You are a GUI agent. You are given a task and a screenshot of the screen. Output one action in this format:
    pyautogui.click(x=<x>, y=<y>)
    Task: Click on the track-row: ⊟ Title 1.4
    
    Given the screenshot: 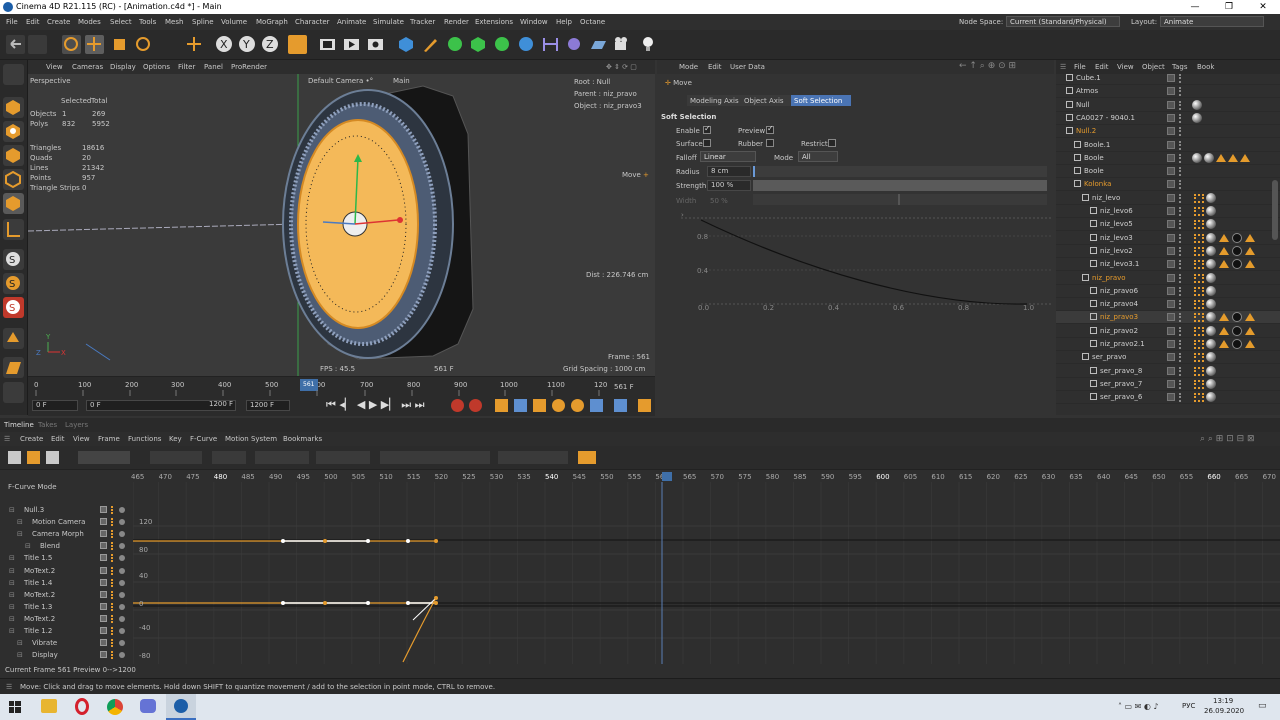 What is the action you would take?
    pyautogui.click(x=66, y=583)
    